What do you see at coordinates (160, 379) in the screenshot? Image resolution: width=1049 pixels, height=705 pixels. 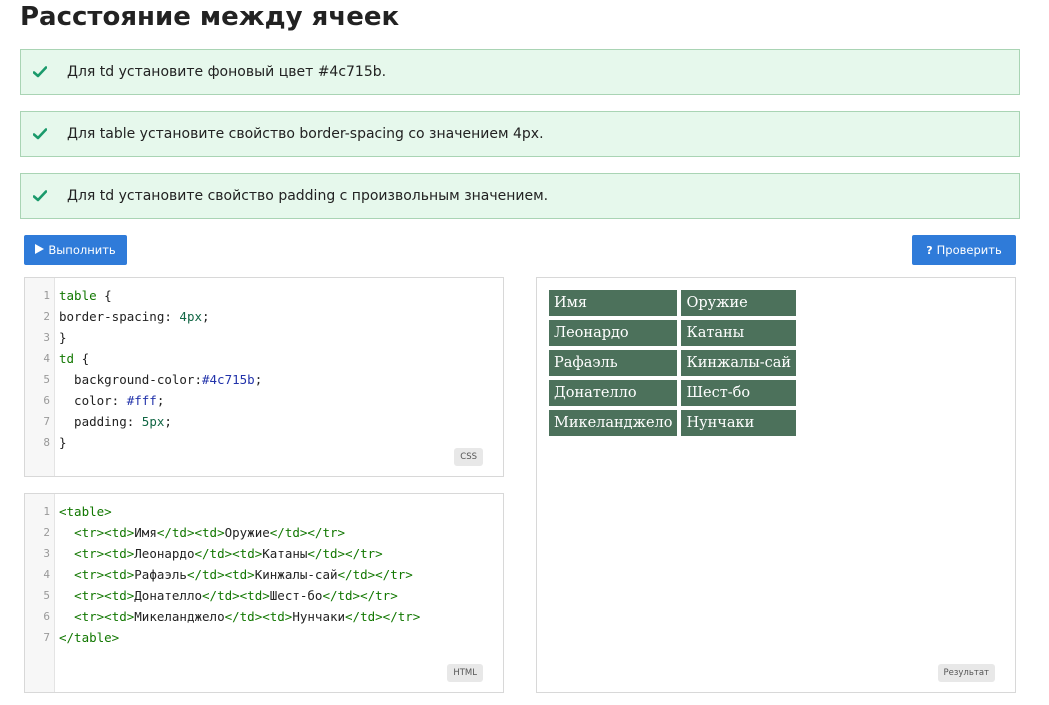 I see `code-text: background-color:#4c715b;` at bounding box center [160, 379].